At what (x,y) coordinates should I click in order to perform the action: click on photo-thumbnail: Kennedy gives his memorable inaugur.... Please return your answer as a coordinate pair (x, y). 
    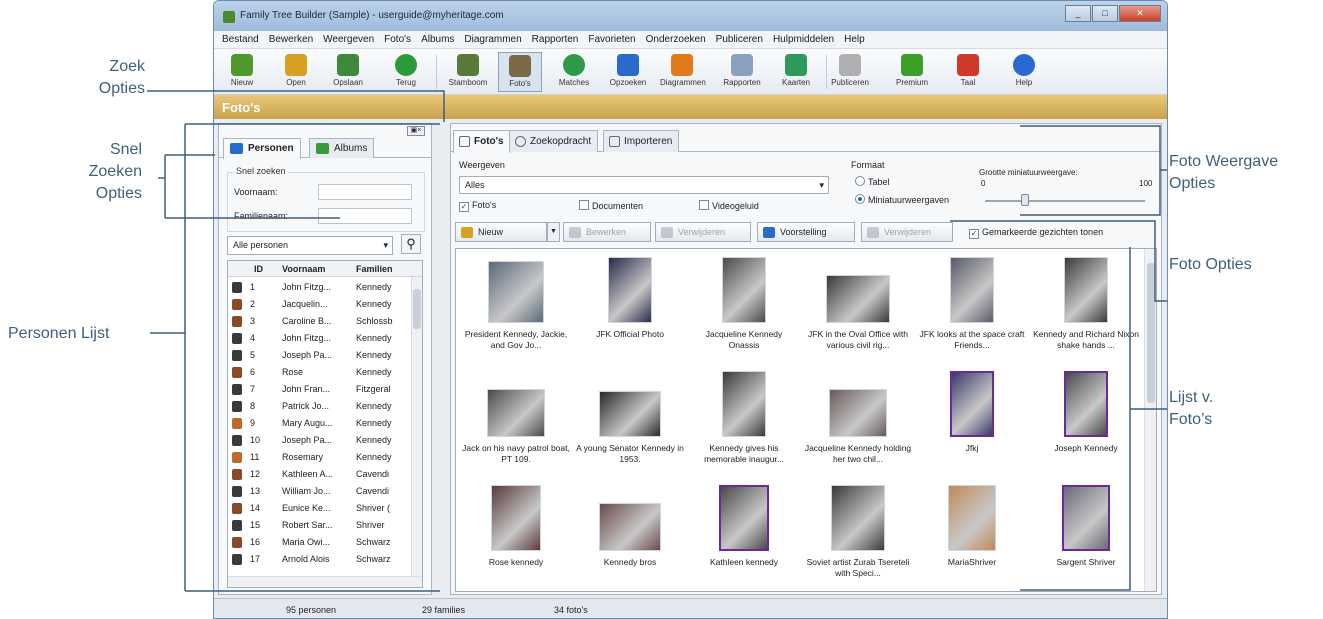
    Looking at the image, I should click on (744, 422).